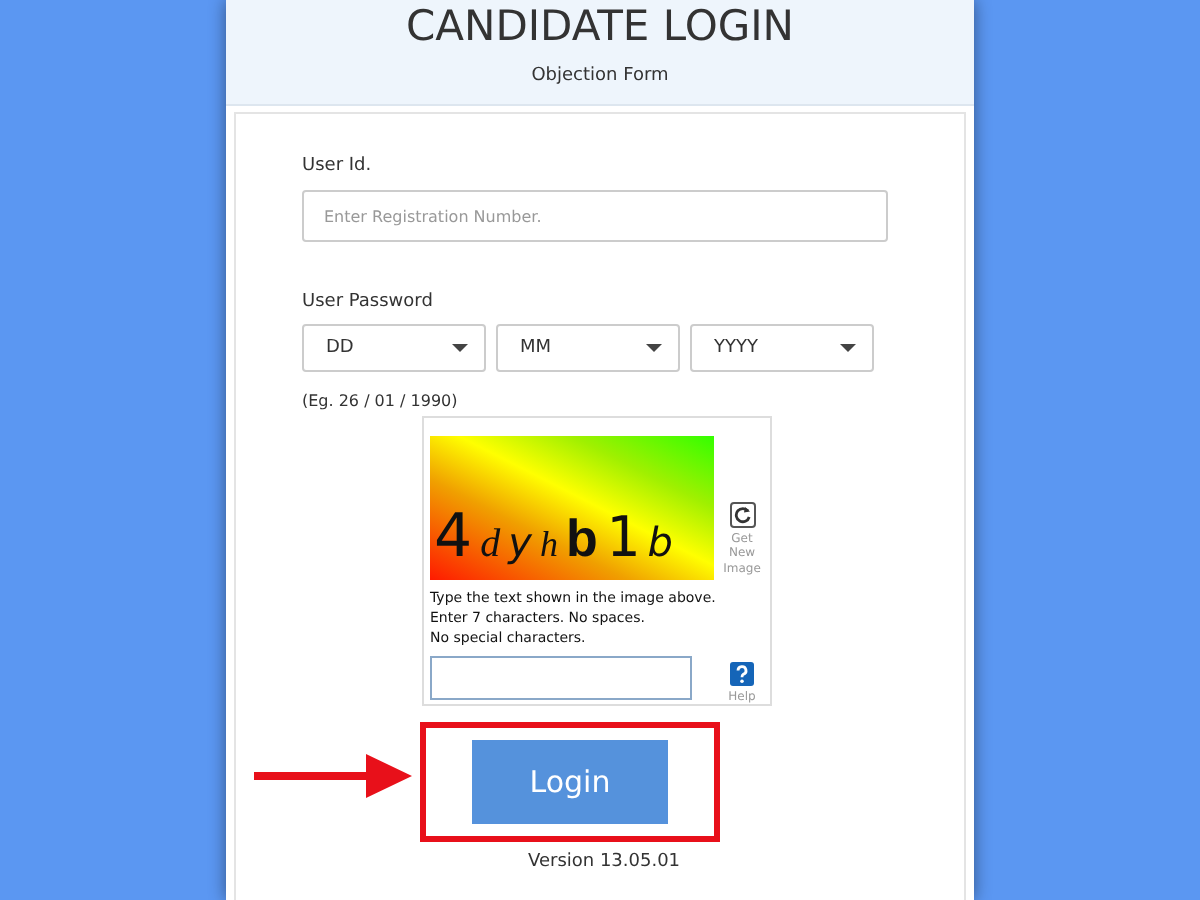  What do you see at coordinates (381, 401) in the screenshot?
I see `date-format-hint: (Eg. 26 / 01 / 1990)` at bounding box center [381, 401].